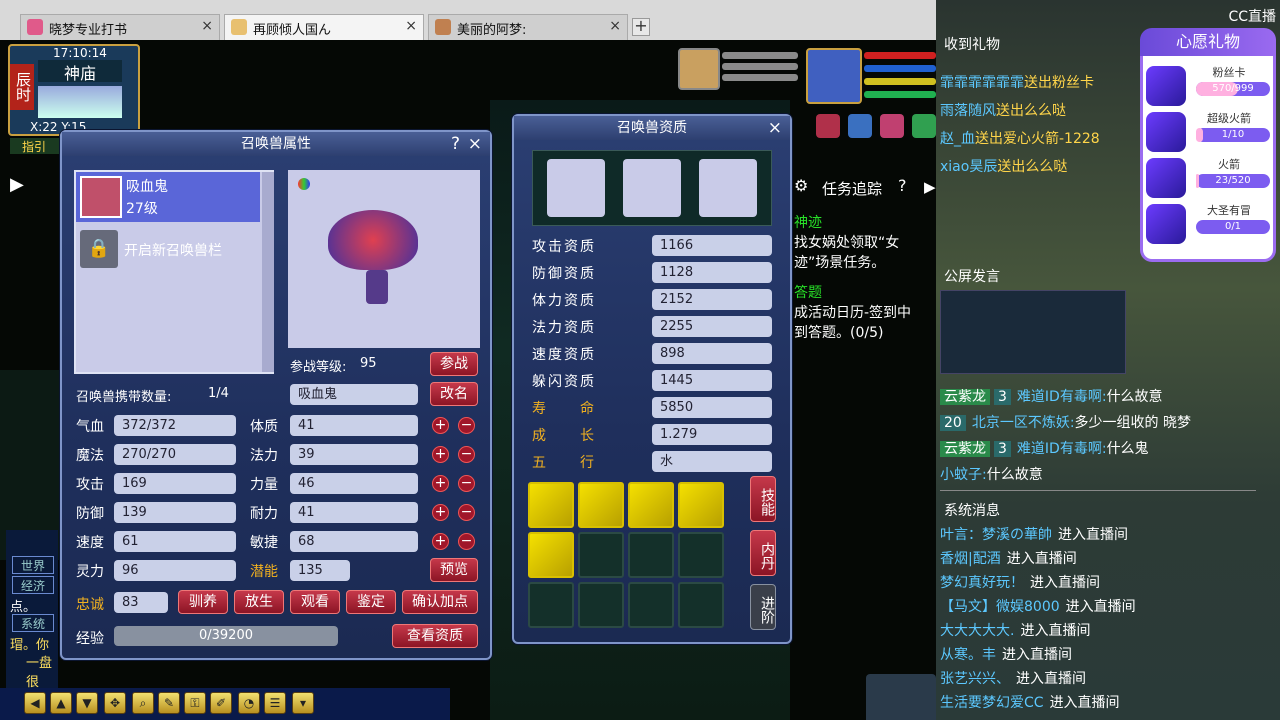 The height and width of the screenshot is (720, 1280). I want to click on arrow-up-icon: ▲, so click(61, 703).